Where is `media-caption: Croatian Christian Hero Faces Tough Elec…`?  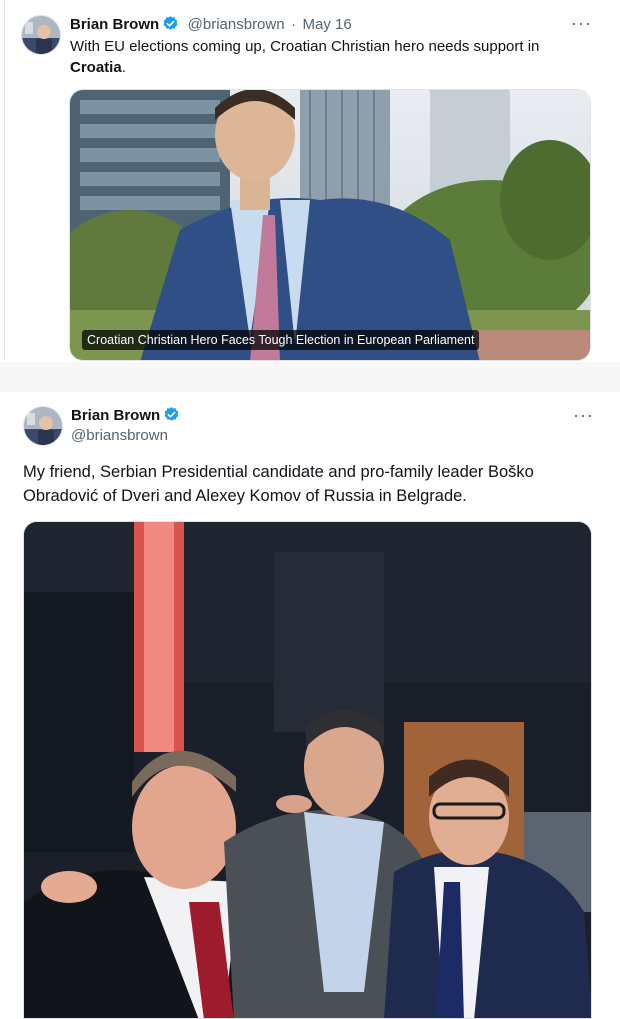 media-caption: Croatian Christian Hero Faces Tough Elec… is located at coordinates (281, 340).